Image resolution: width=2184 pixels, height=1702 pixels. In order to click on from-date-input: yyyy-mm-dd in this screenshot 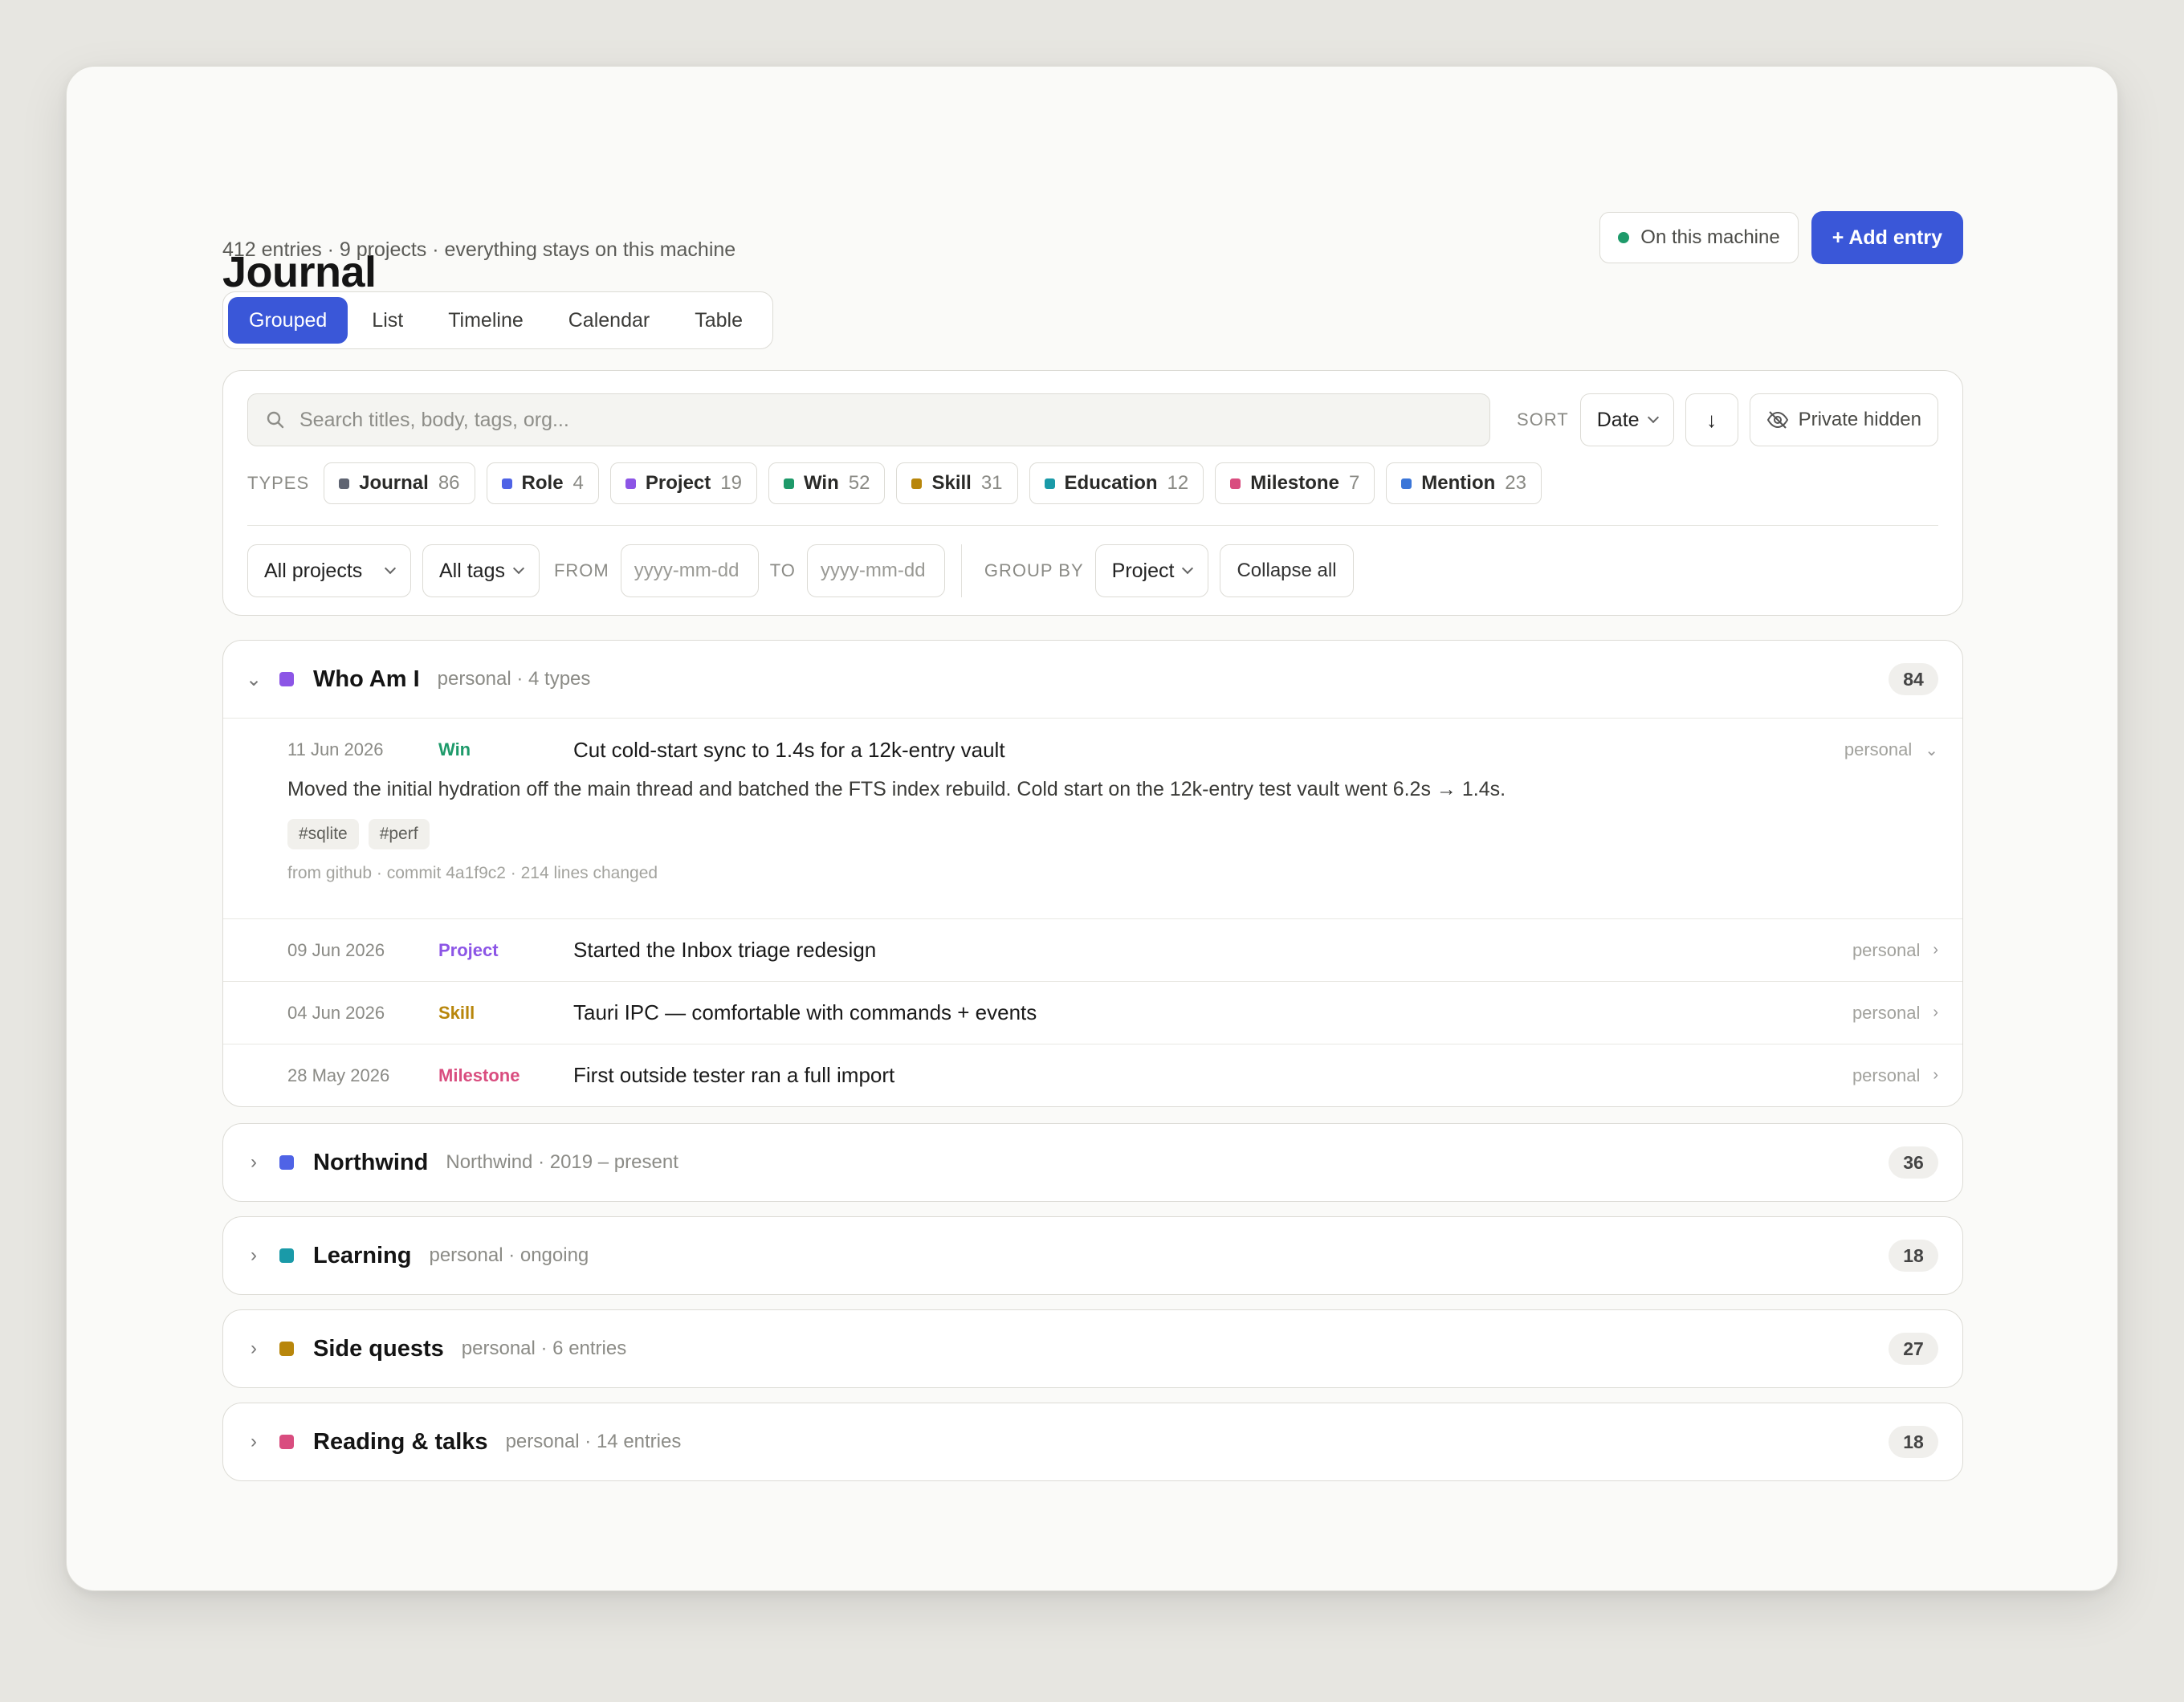, I will do `click(689, 571)`.